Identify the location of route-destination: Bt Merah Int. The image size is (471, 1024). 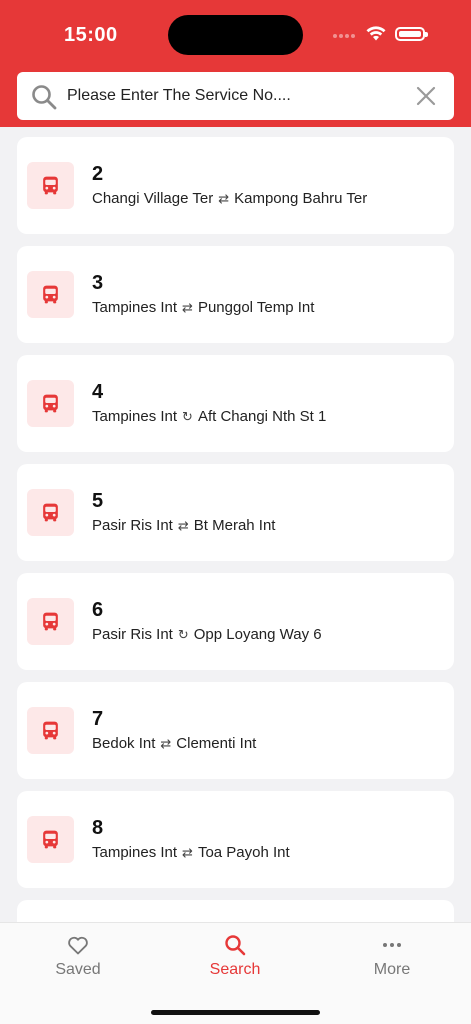
(234, 525).